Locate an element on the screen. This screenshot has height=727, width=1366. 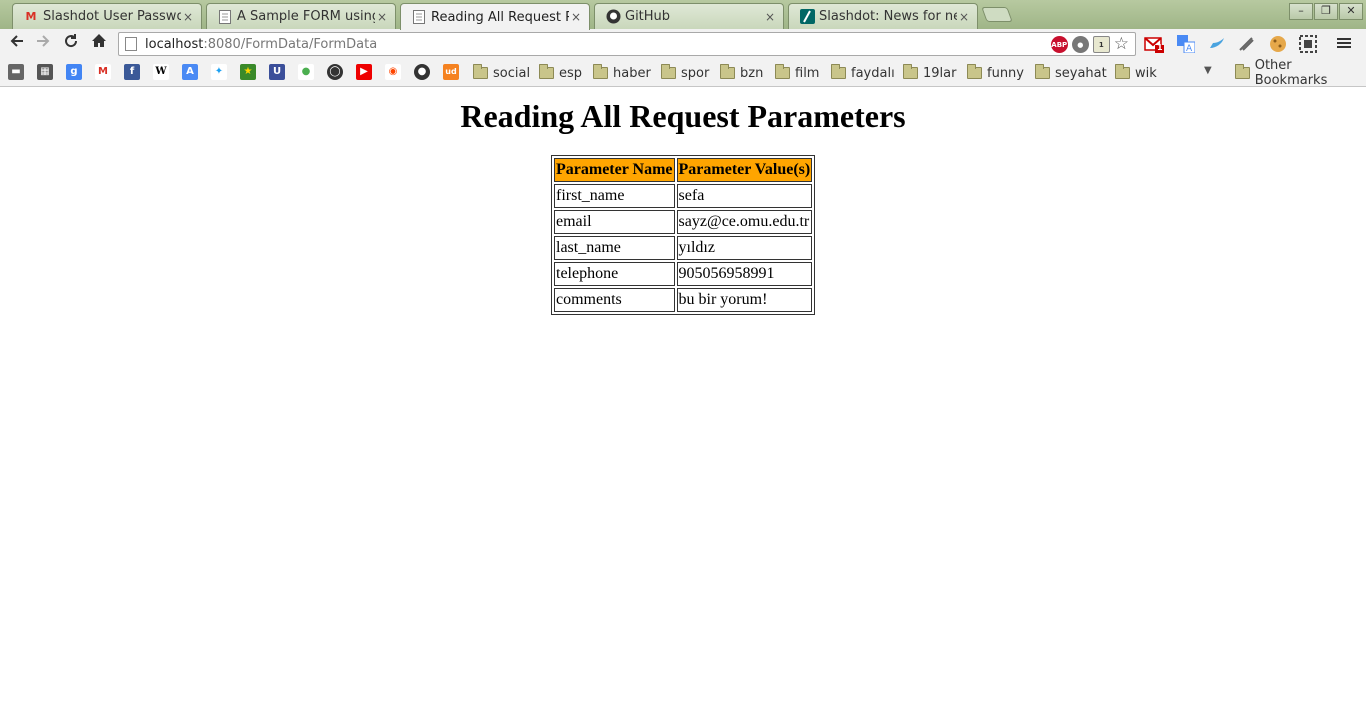
gmail-bookmark-icon: M is located at coordinates (103, 72).